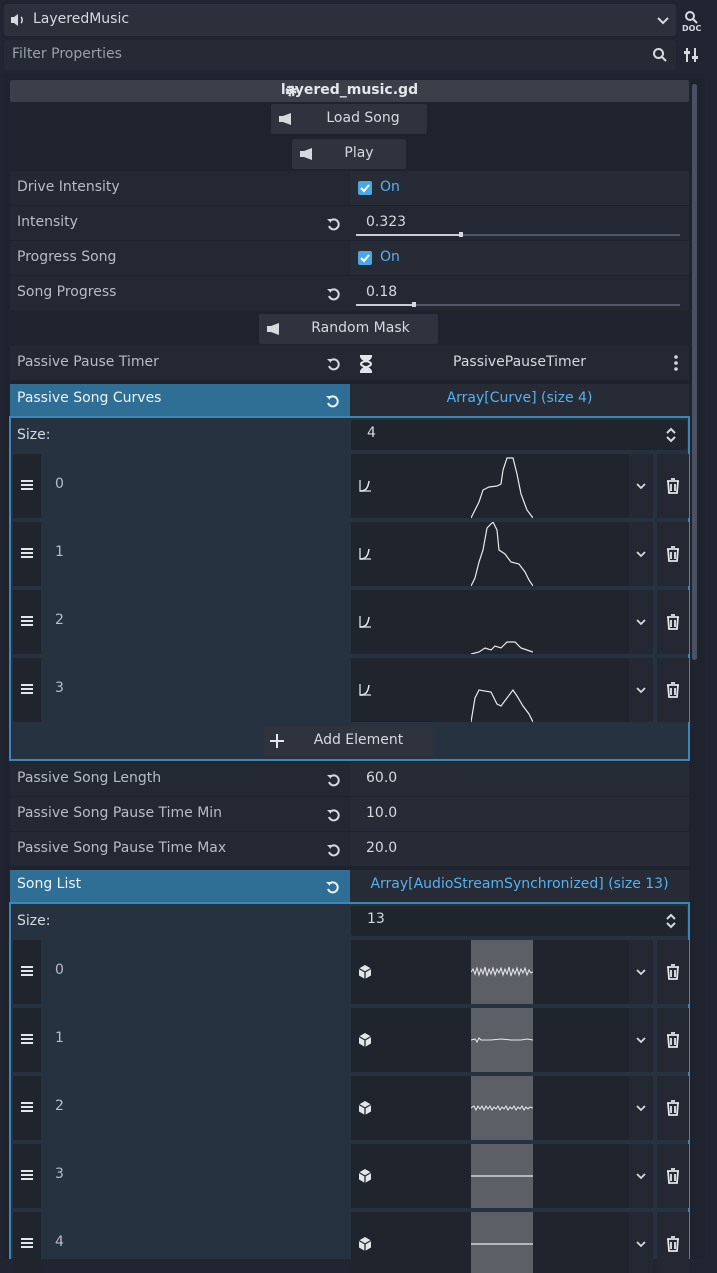 The height and width of the screenshot is (1273, 717). I want to click on passive-pause-timer-picker: PassivePauseTimer, so click(519, 363).